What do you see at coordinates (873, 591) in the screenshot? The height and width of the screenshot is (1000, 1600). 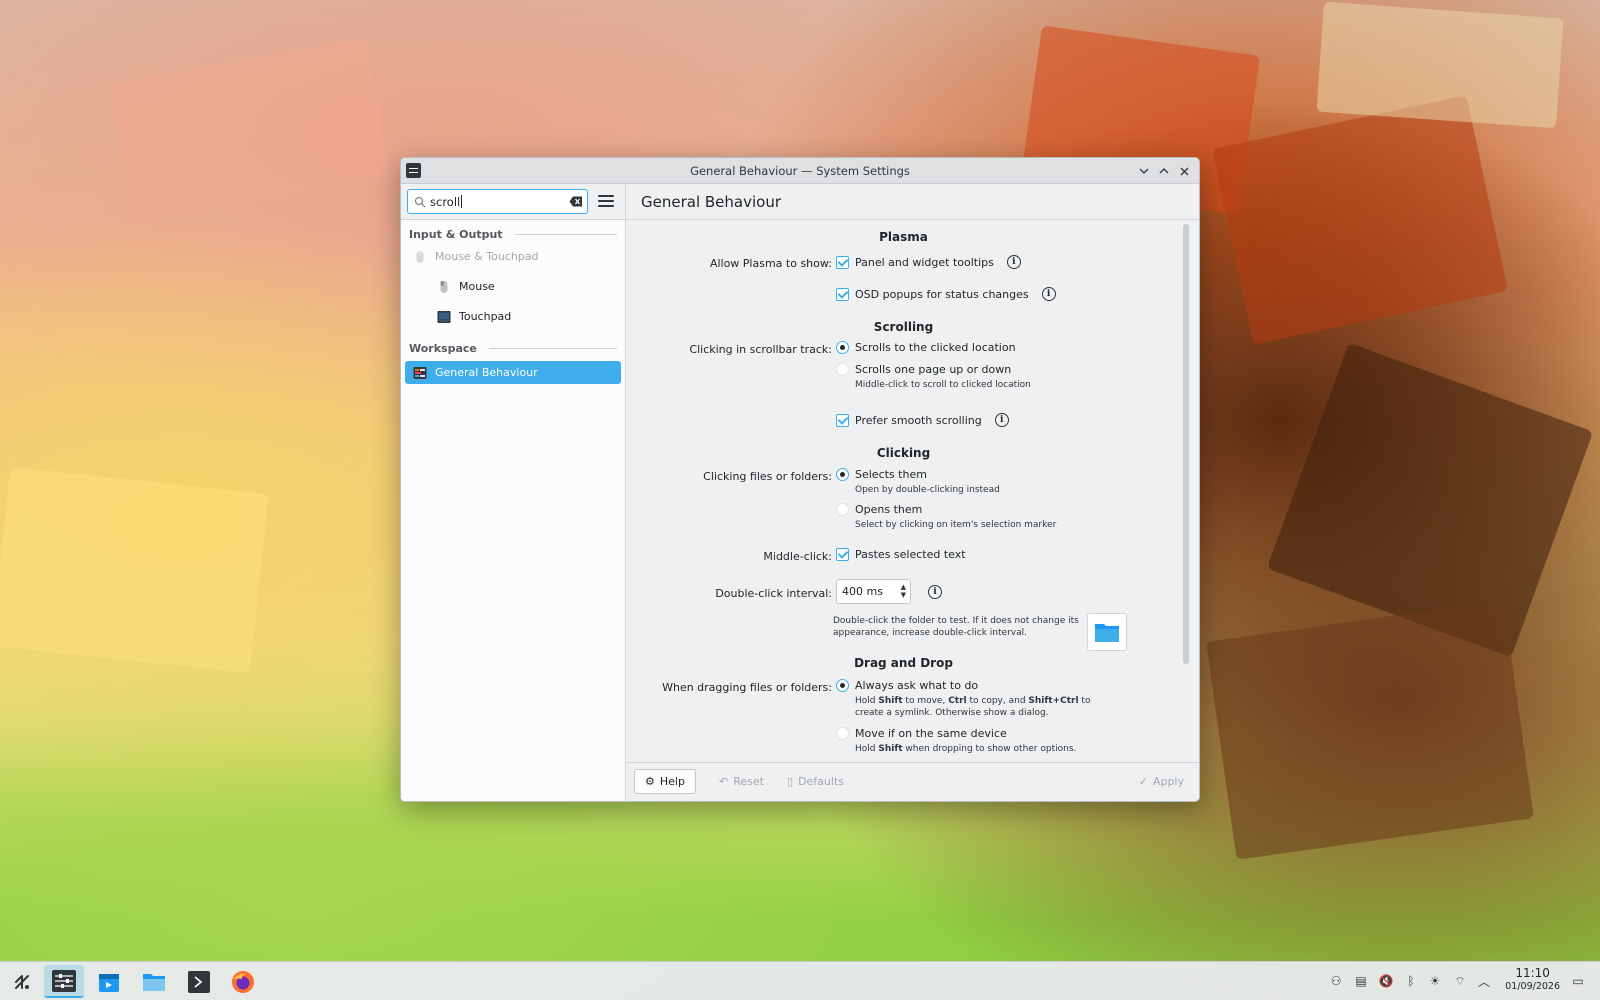 I see `double-click-interval-spinbox: 400 ms ▲ ▼` at bounding box center [873, 591].